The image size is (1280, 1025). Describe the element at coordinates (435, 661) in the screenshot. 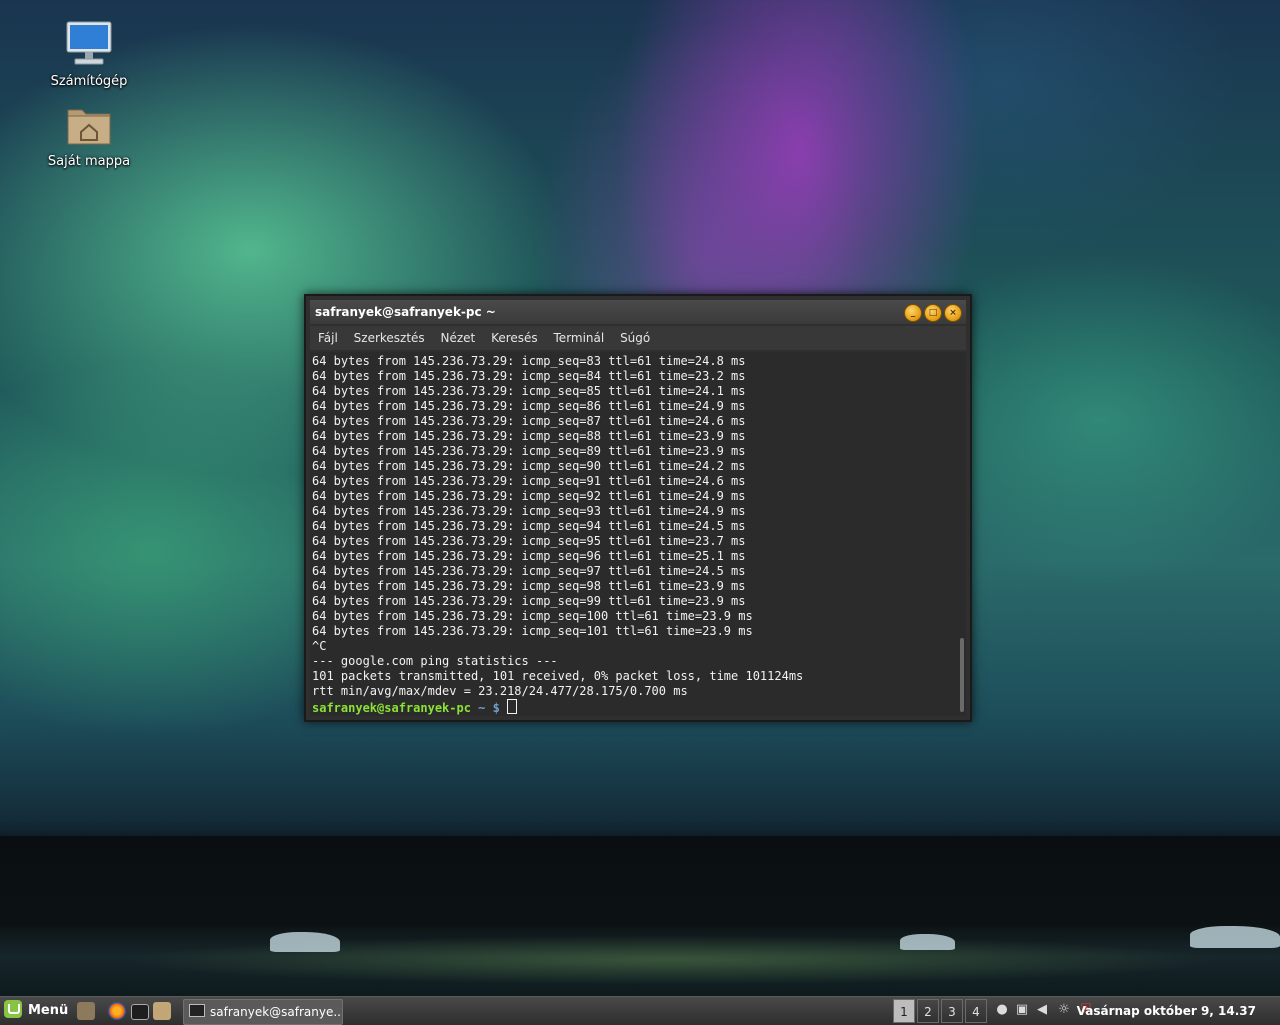

I see `terminal-line: --- google.com ping statistics ---` at that location.